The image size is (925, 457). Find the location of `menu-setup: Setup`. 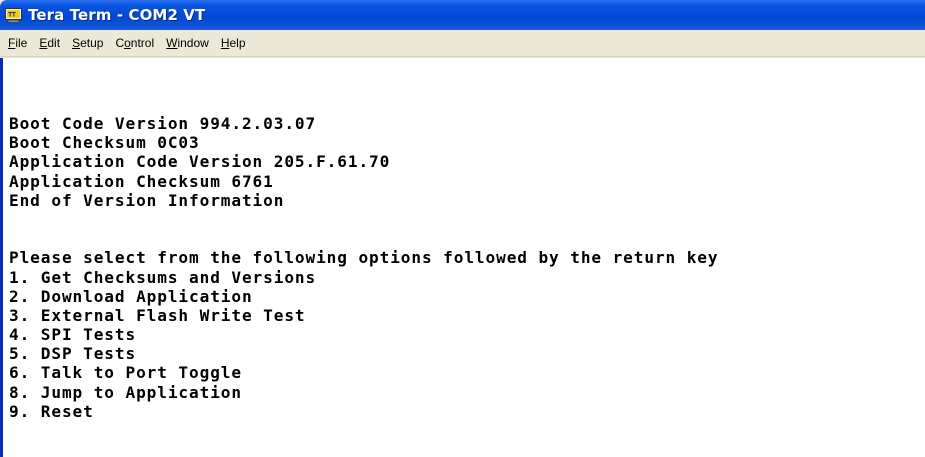

menu-setup: Setup is located at coordinates (87, 43).